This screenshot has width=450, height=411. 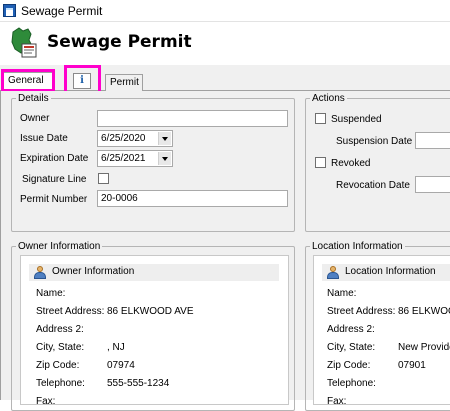 I want to click on app-window-icon, so click(x=9, y=10).